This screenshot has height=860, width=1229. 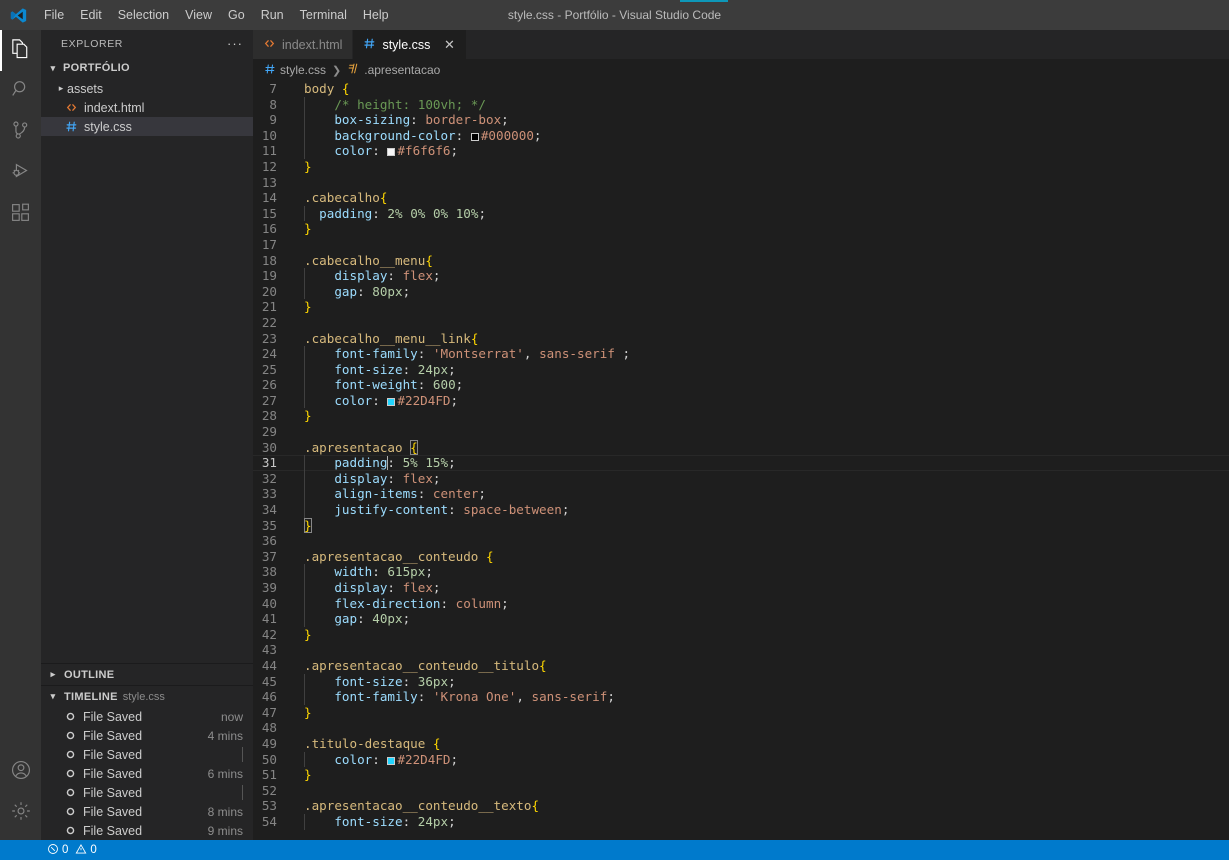 I want to click on code-line: 31 padding: 5% 15%;, so click(x=741, y=463).